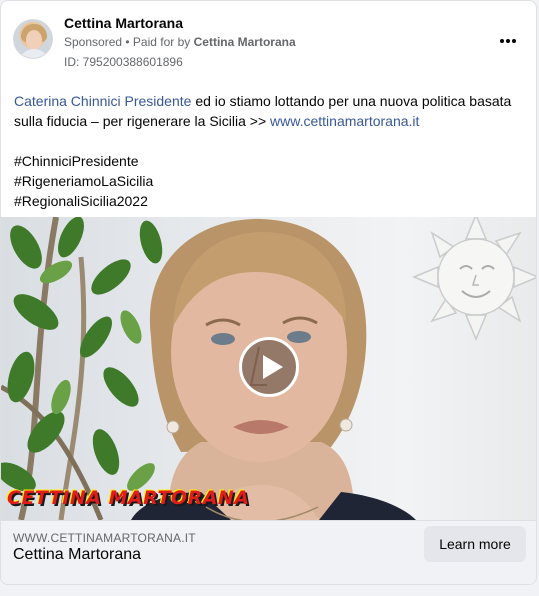 This screenshot has width=539, height=596. I want to click on sponsored-label: Sponsored, so click(93, 42).